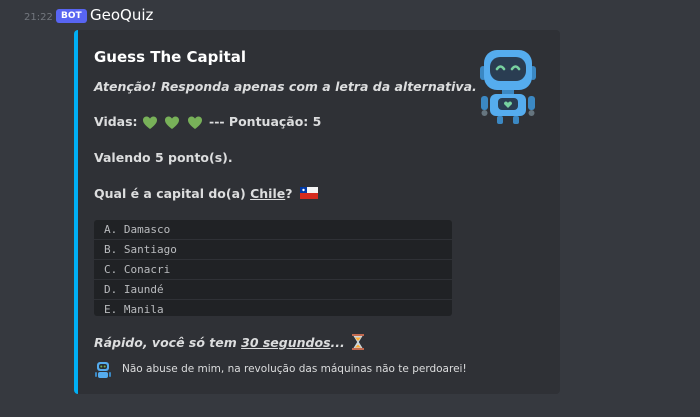  What do you see at coordinates (508, 86) in the screenshot?
I see `robot-icon` at bounding box center [508, 86].